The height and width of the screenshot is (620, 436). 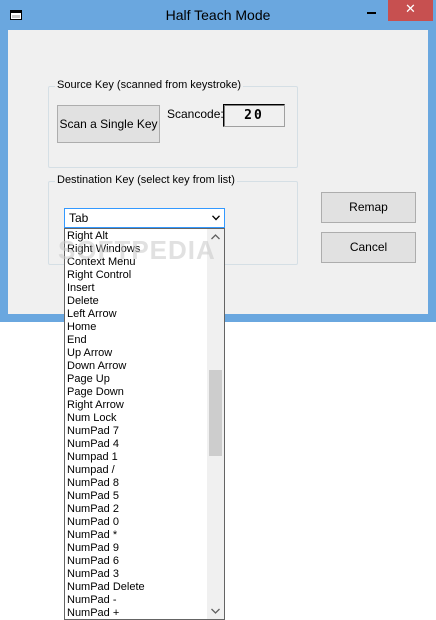 What do you see at coordinates (215, 611) in the screenshot?
I see `scroll-down-arrow-icon` at bounding box center [215, 611].